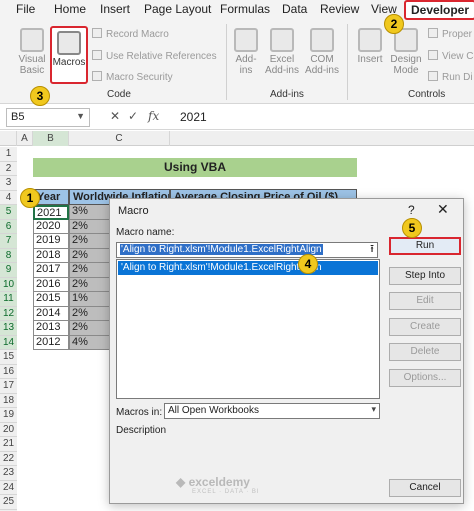  Describe the element at coordinates (8, 168) in the screenshot. I see `row-header: 2` at that location.